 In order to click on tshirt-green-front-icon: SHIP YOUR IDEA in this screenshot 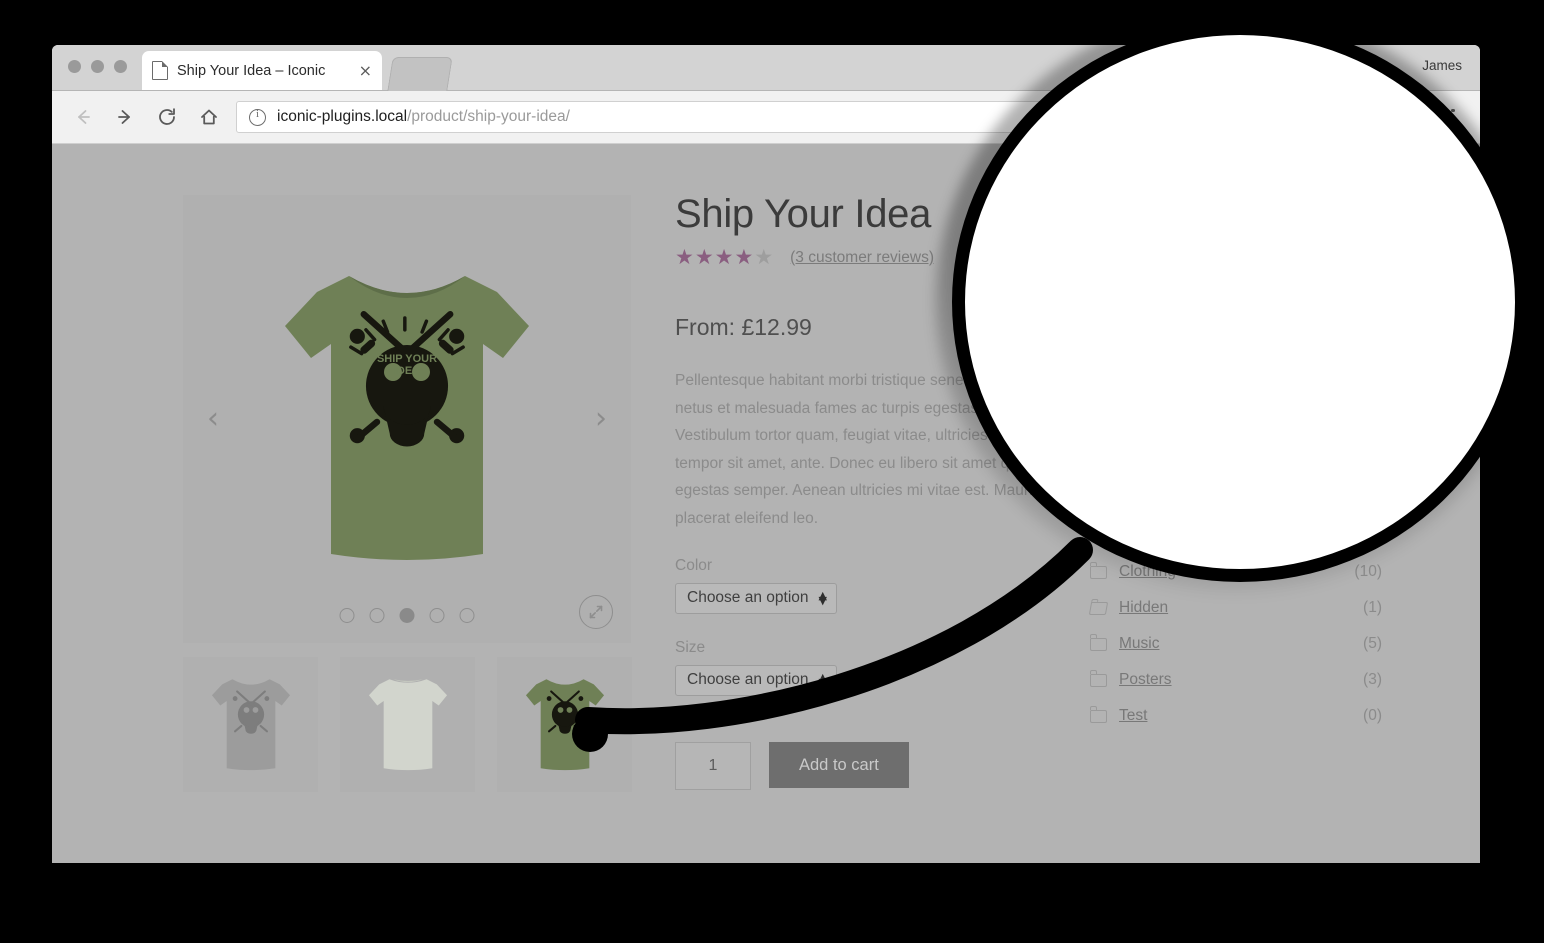, I will do `click(407, 418)`.